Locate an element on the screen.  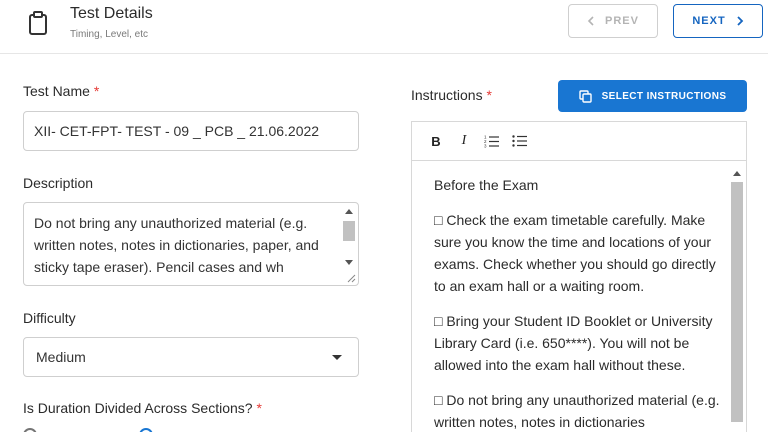
ordered-list-button: 1 2 3 is located at coordinates (492, 141).